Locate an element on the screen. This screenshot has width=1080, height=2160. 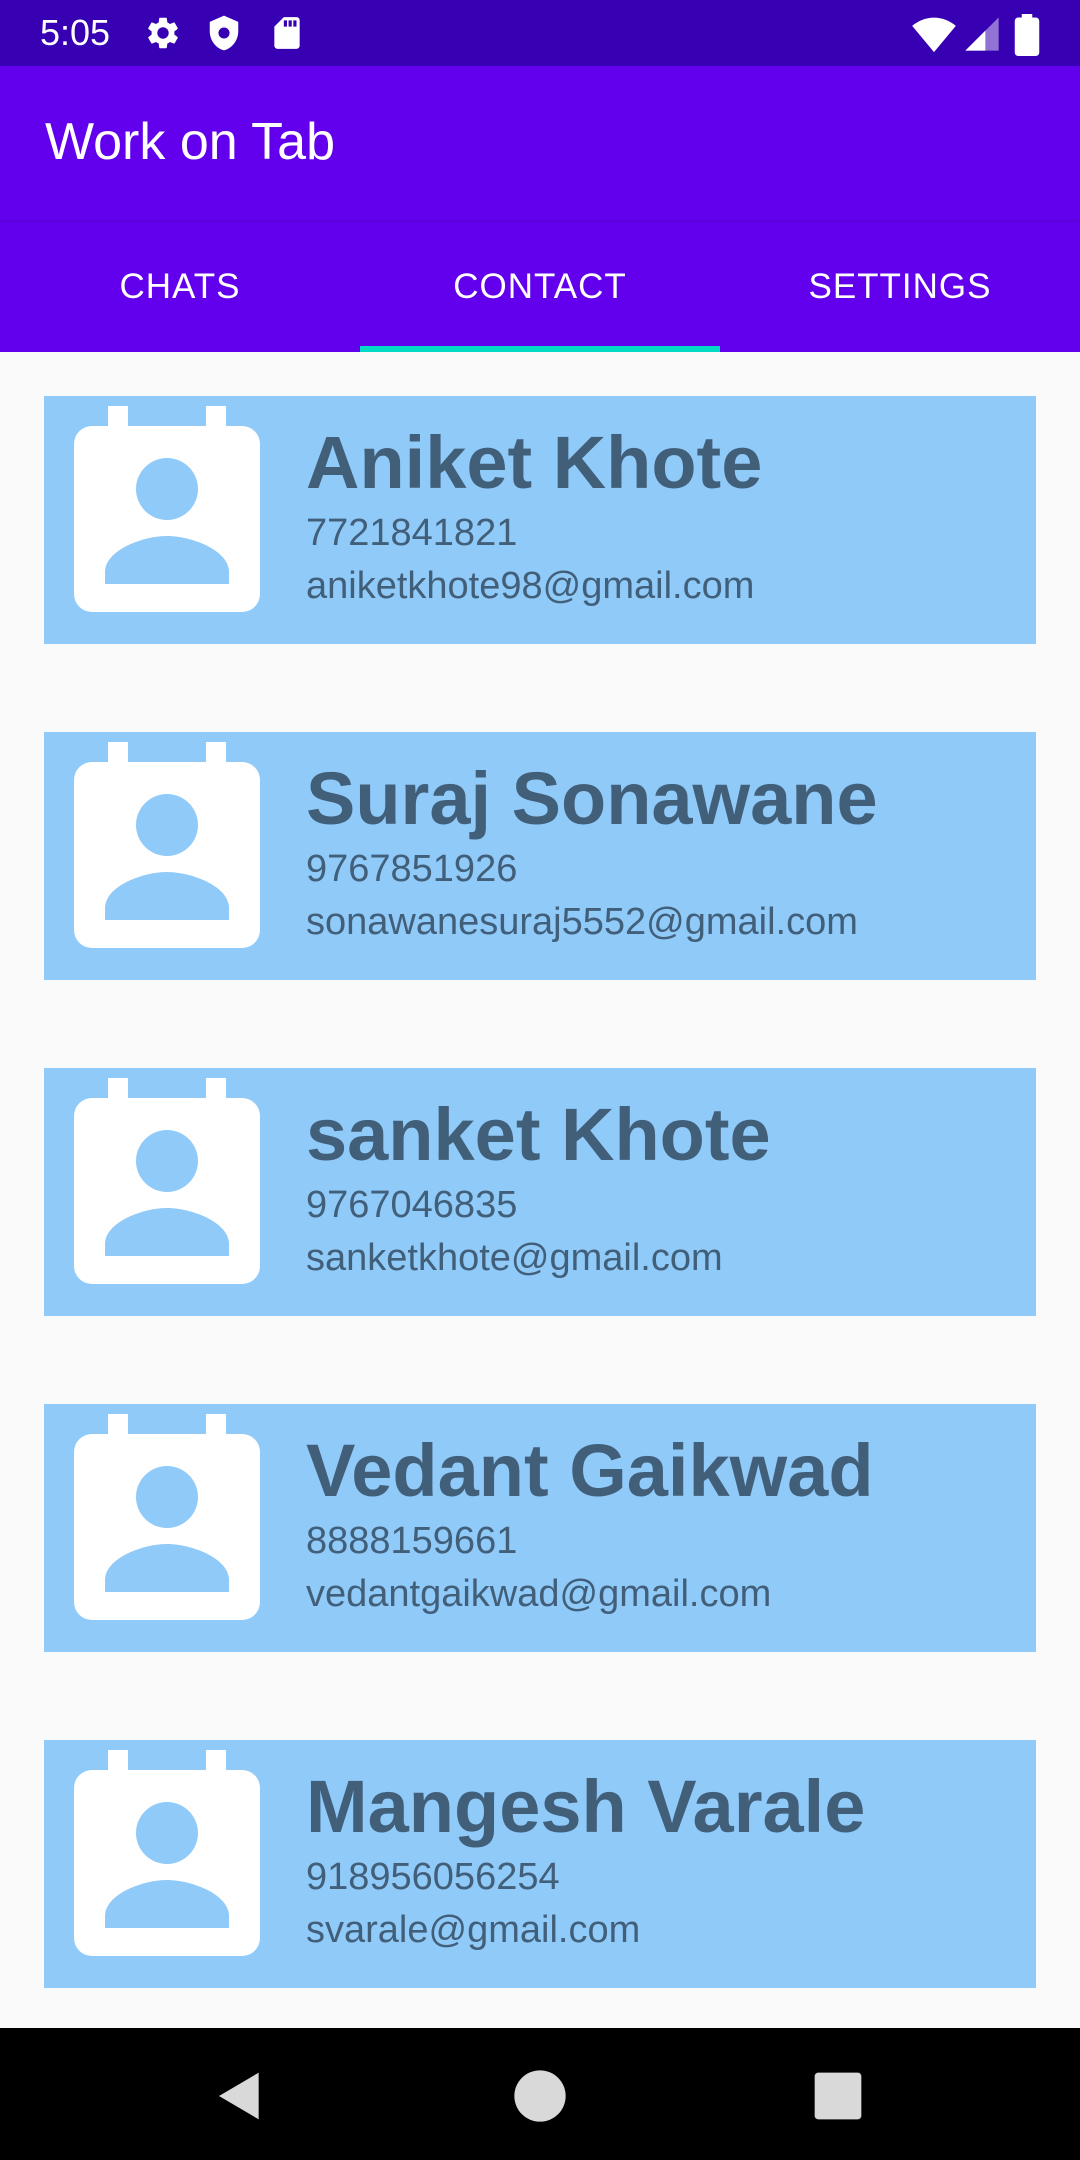
app-title: Work on Tab is located at coordinates (190, 142).